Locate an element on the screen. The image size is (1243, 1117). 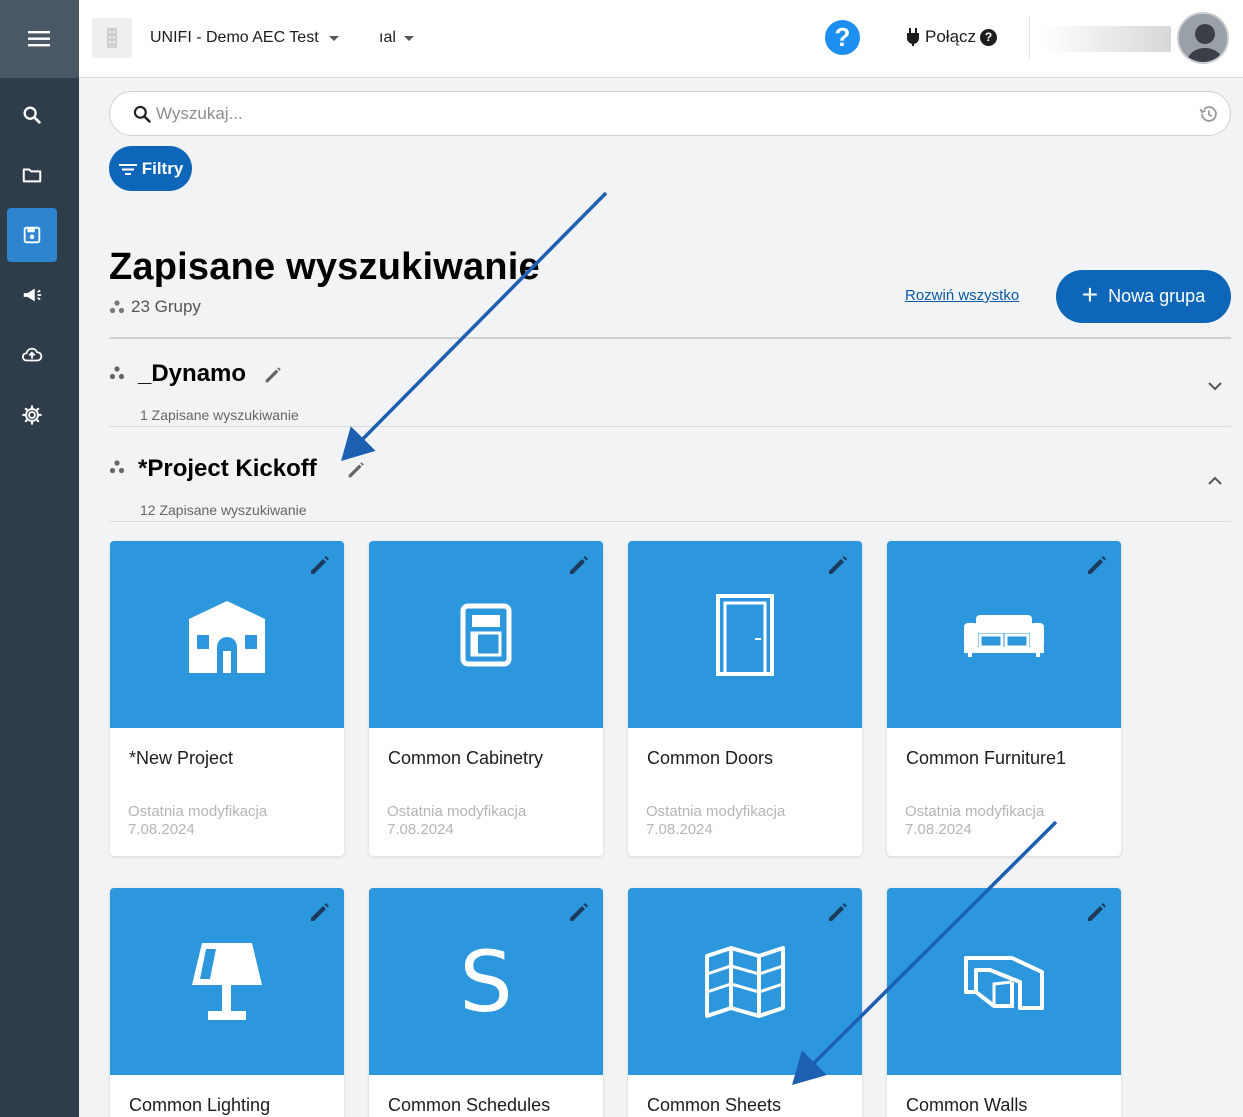
hamburger-icon is located at coordinates (38, 39).